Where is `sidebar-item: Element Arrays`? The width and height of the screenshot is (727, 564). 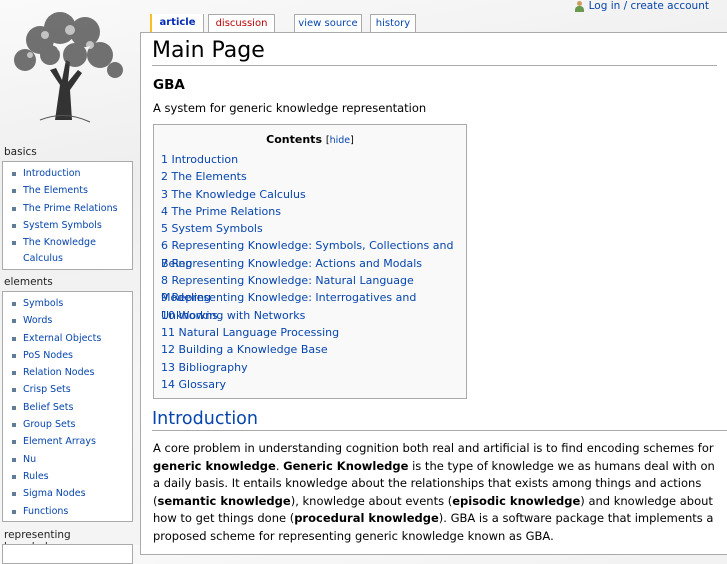 sidebar-item: Element Arrays is located at coordinates (71, 441).